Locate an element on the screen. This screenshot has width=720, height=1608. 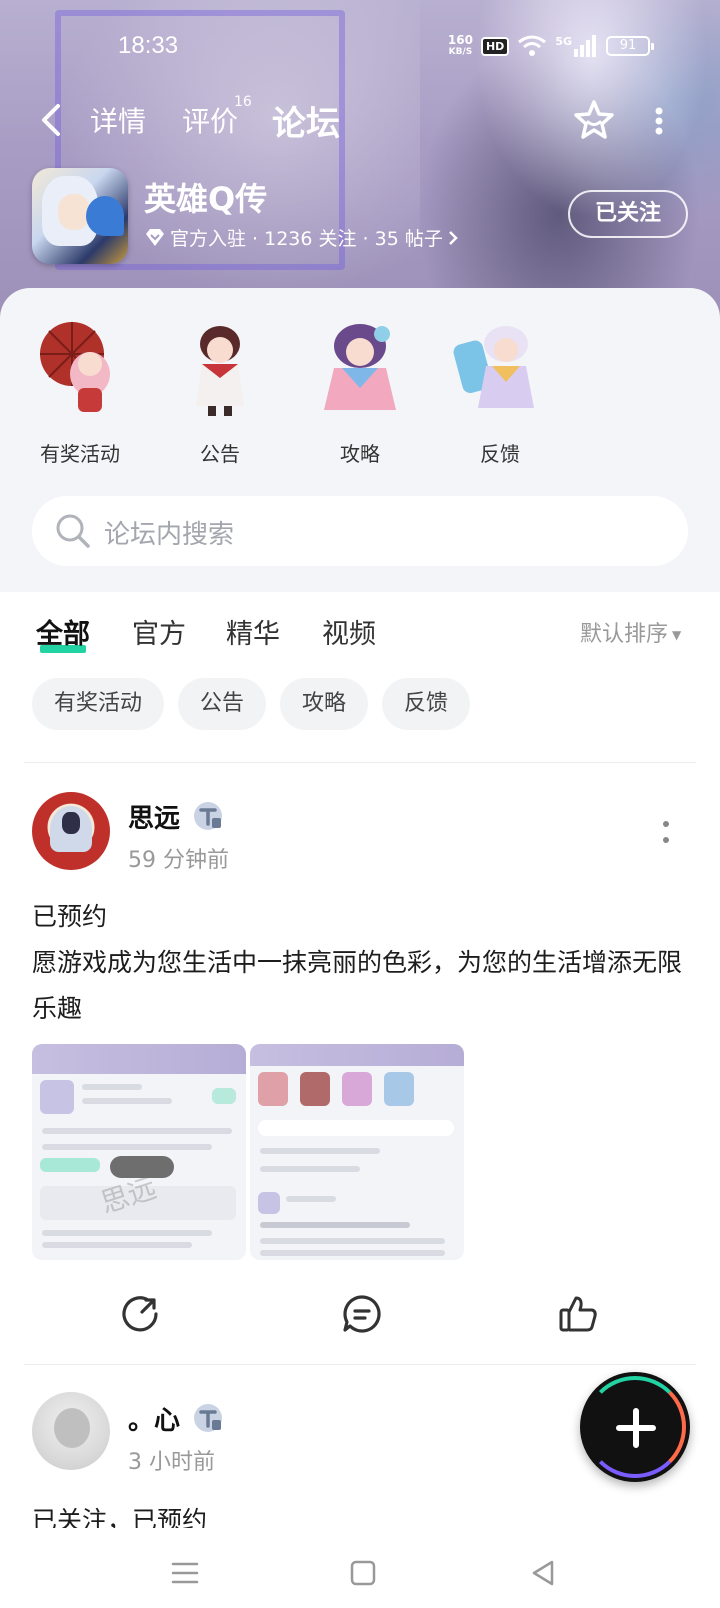
post-content: 已预约 愿游戏成为您生活中一抹亮丽的色彩，为您的生活增添无限乐趣 is located at coordinates (362, 963).